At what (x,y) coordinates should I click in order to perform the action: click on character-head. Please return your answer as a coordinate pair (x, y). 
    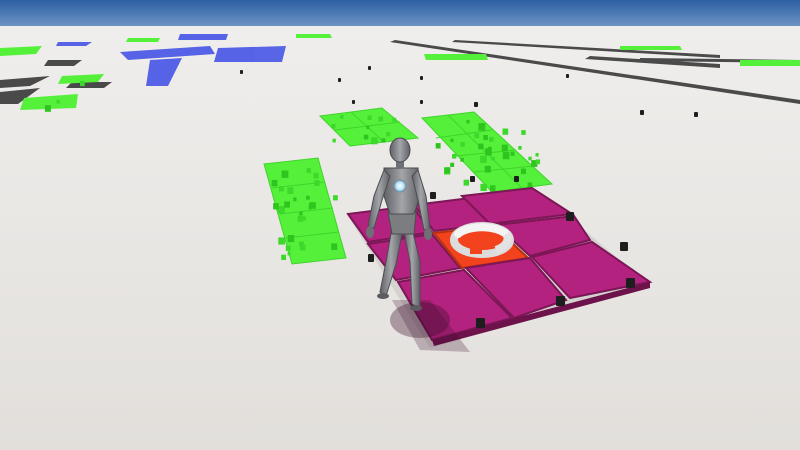
    Looking at the image, I should click on (400, 150).